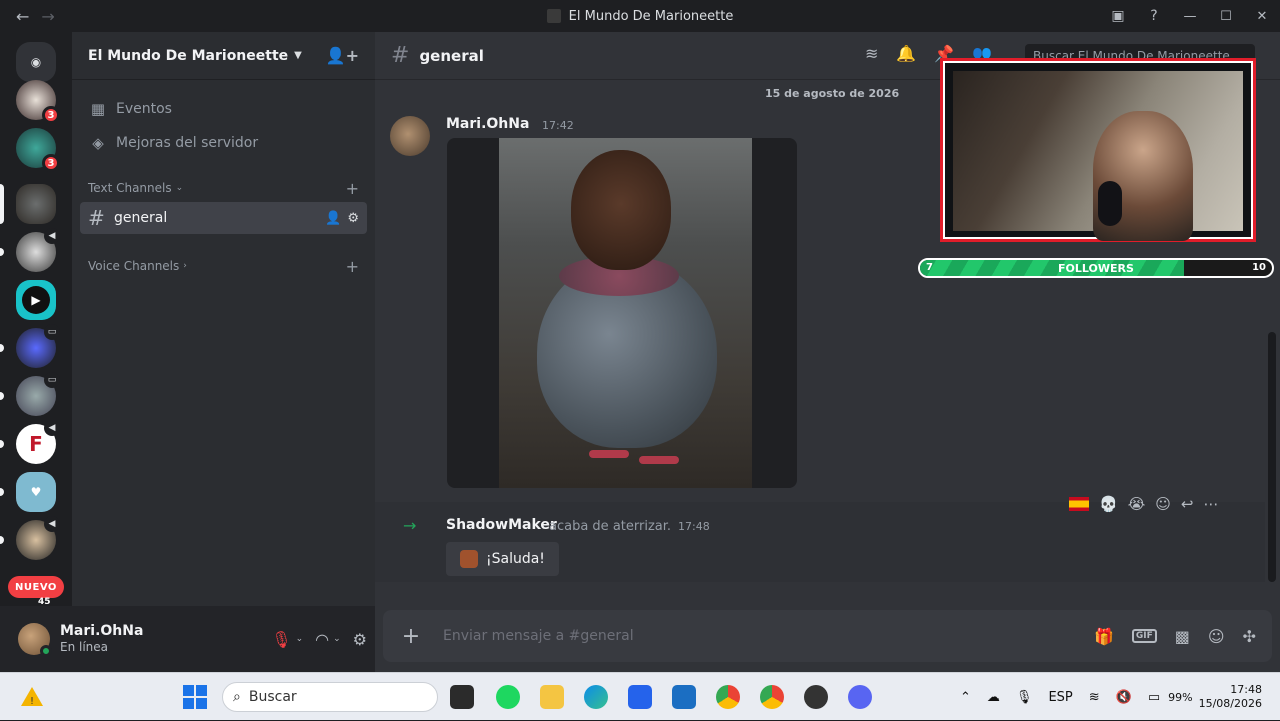 The width and height of the screenshot is (1280, 721). Describe the element at coordinates (508, 697) in the screenshot. I see `spotify-icon` at that location.